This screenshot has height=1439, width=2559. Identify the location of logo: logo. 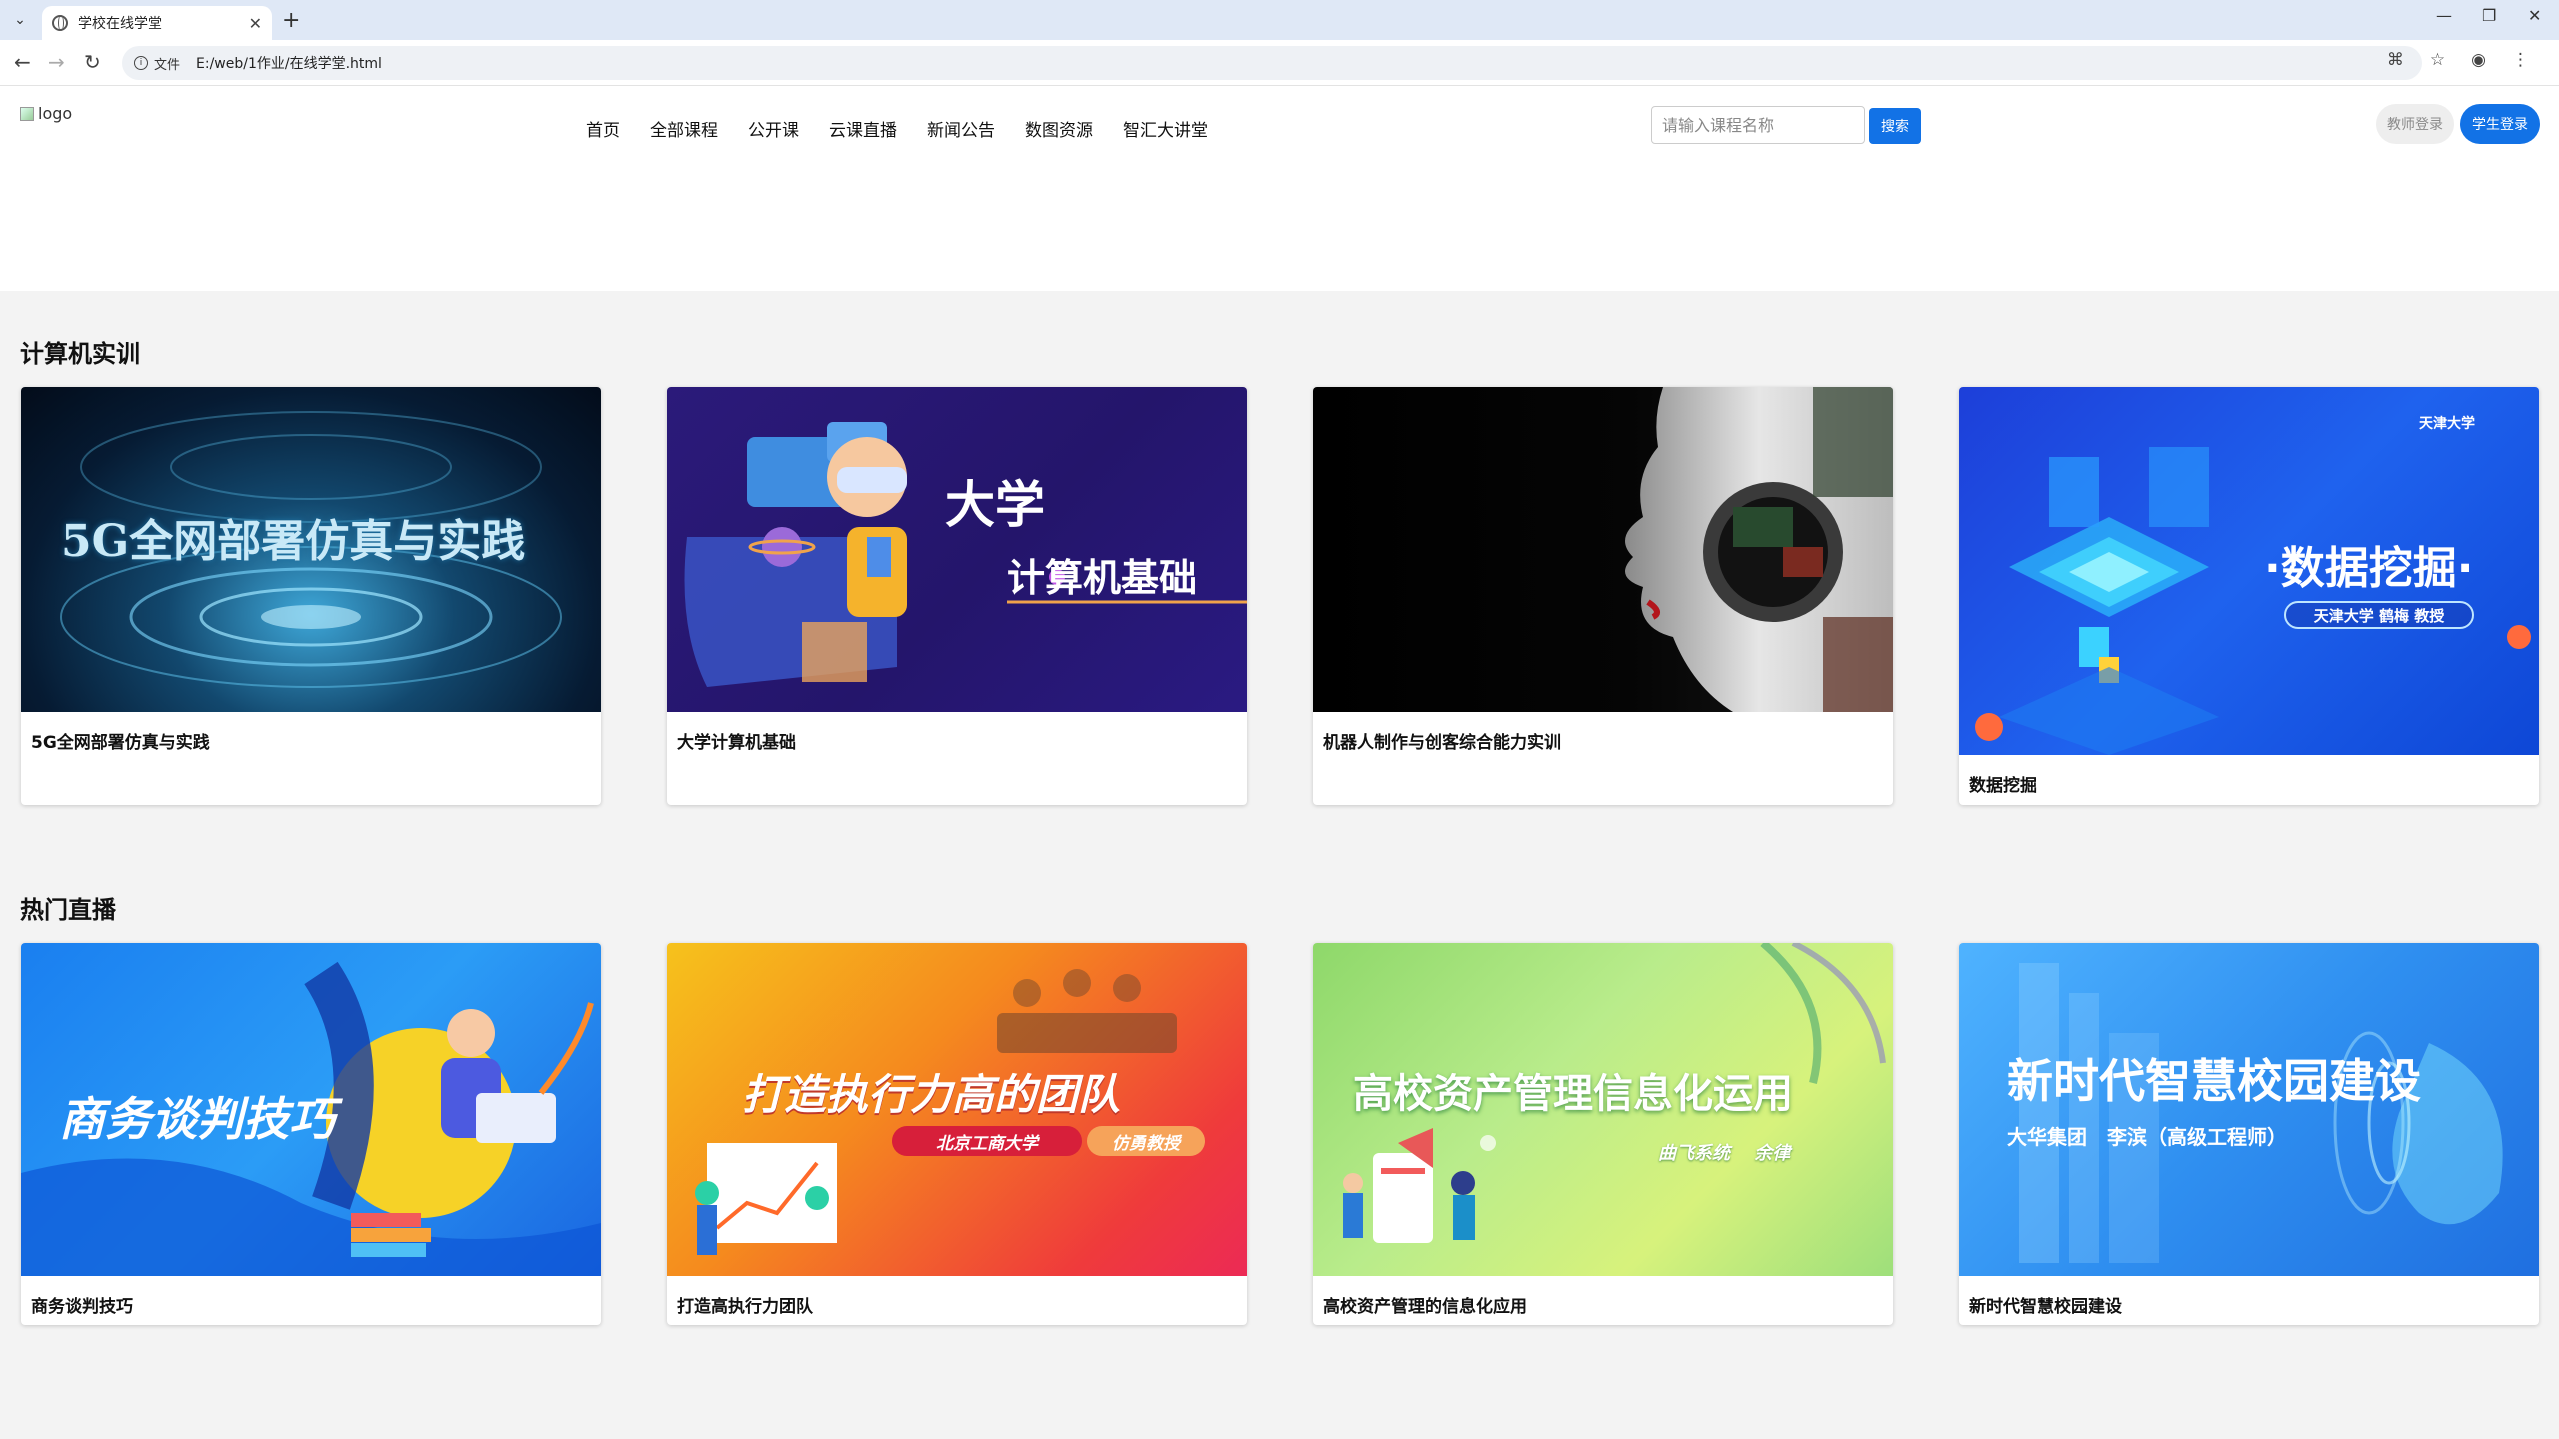
(46, 113).